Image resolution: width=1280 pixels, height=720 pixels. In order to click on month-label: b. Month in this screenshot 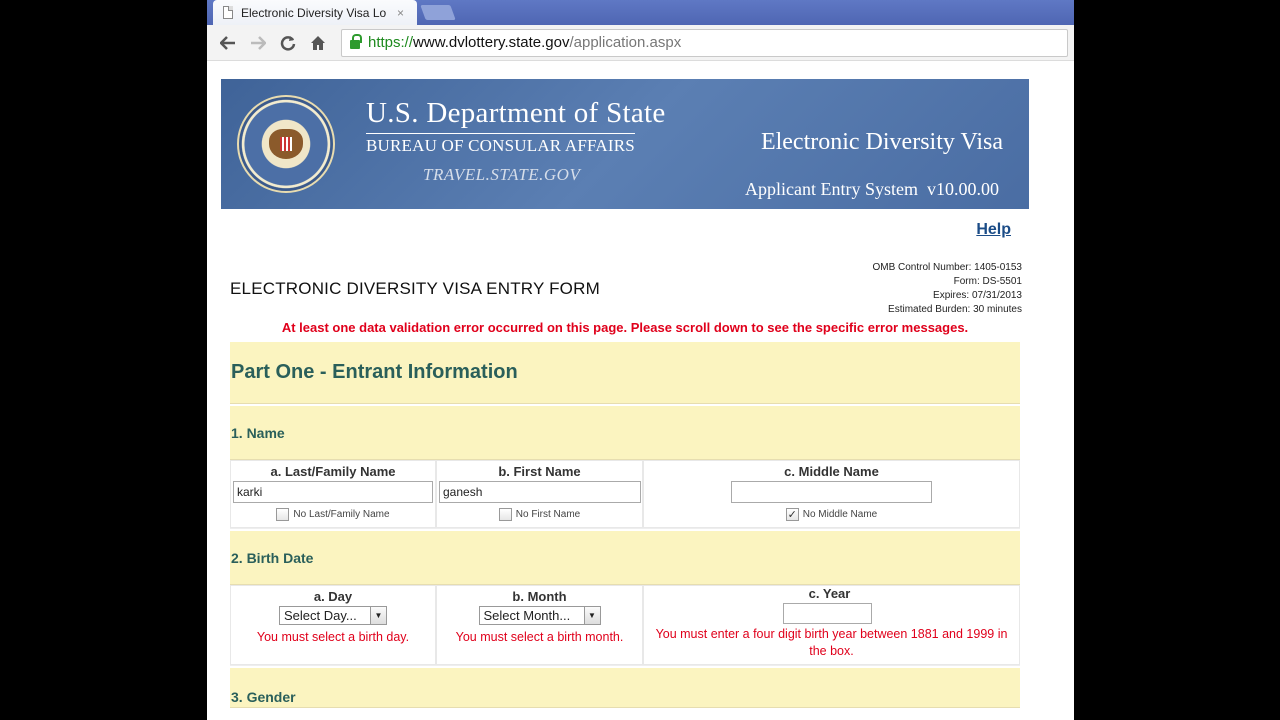, I will do `click(539, 596)`.